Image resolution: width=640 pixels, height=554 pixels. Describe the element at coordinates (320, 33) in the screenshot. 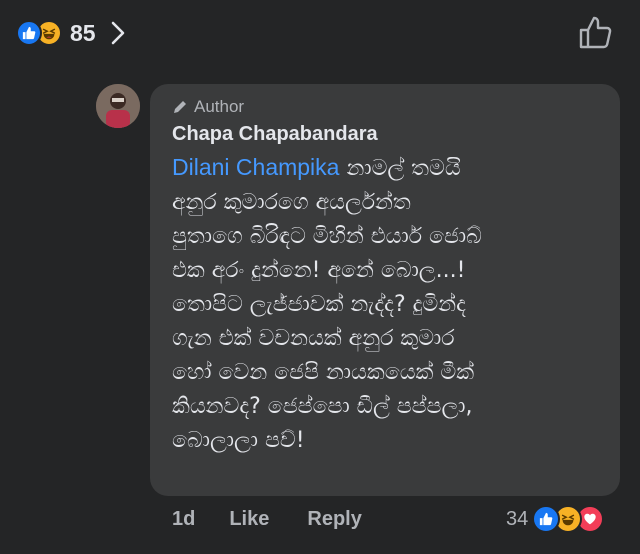

I see `reactions-header: 85` at that location.